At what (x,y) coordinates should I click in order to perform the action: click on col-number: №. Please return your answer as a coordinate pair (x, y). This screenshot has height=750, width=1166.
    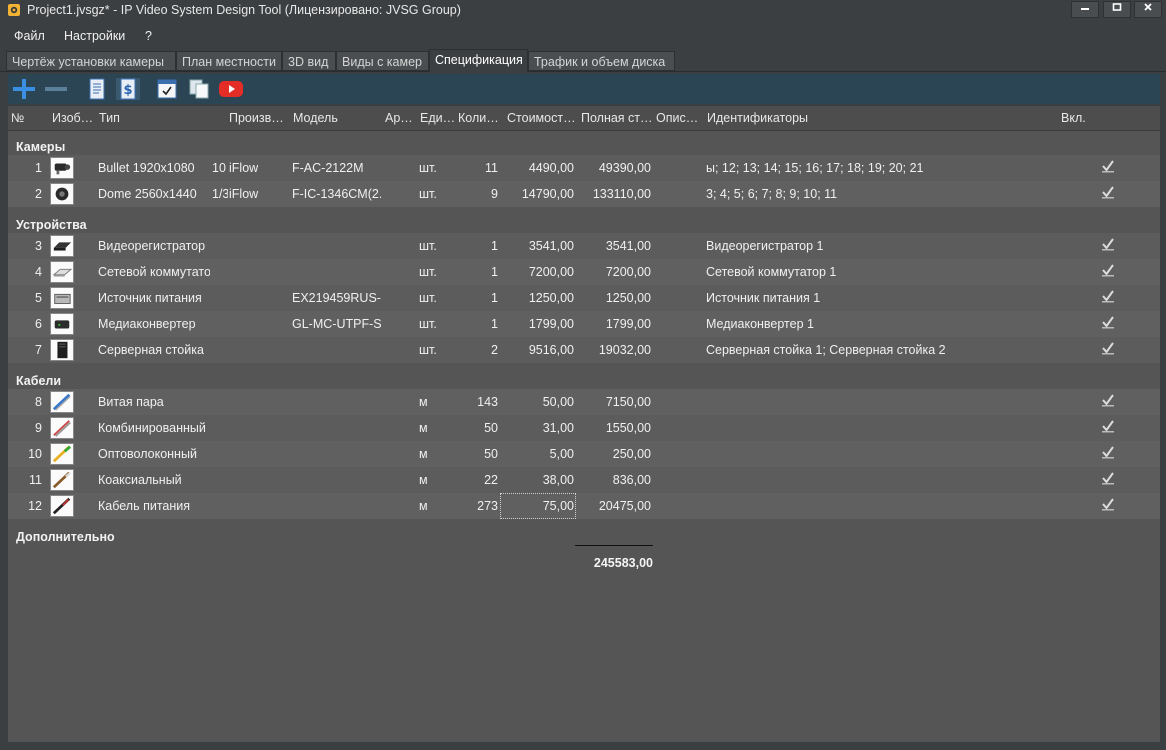
    Looking at the image, I should click on (20, 118).